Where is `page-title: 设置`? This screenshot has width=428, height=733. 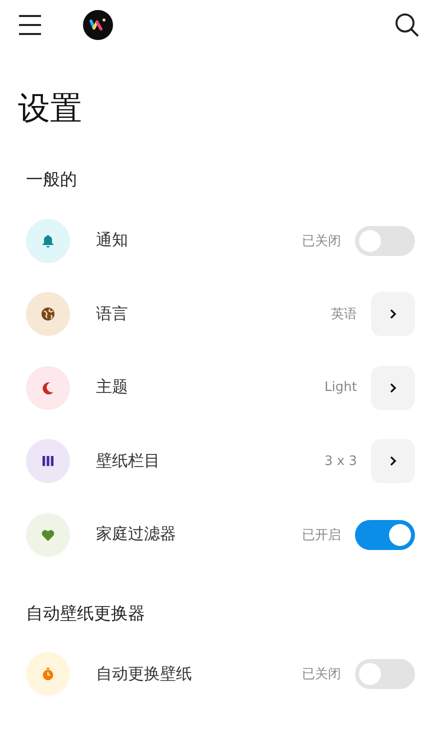 page-title: 设置 is located at coordinates (50, 108).